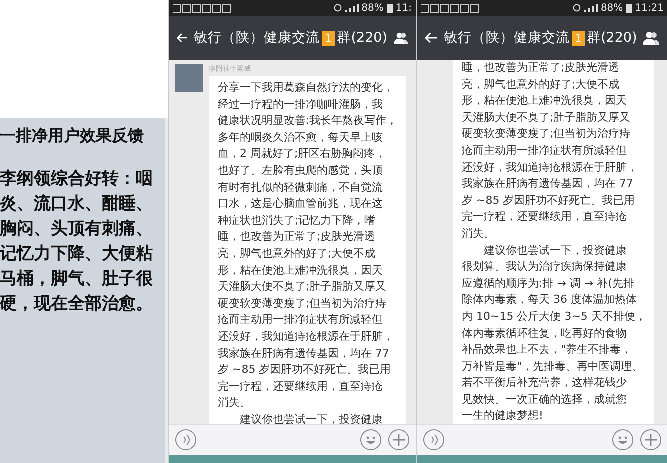 The width and height of the screenshot is (667, 463). I want to click on status-time: 11:, so click(404, 8).